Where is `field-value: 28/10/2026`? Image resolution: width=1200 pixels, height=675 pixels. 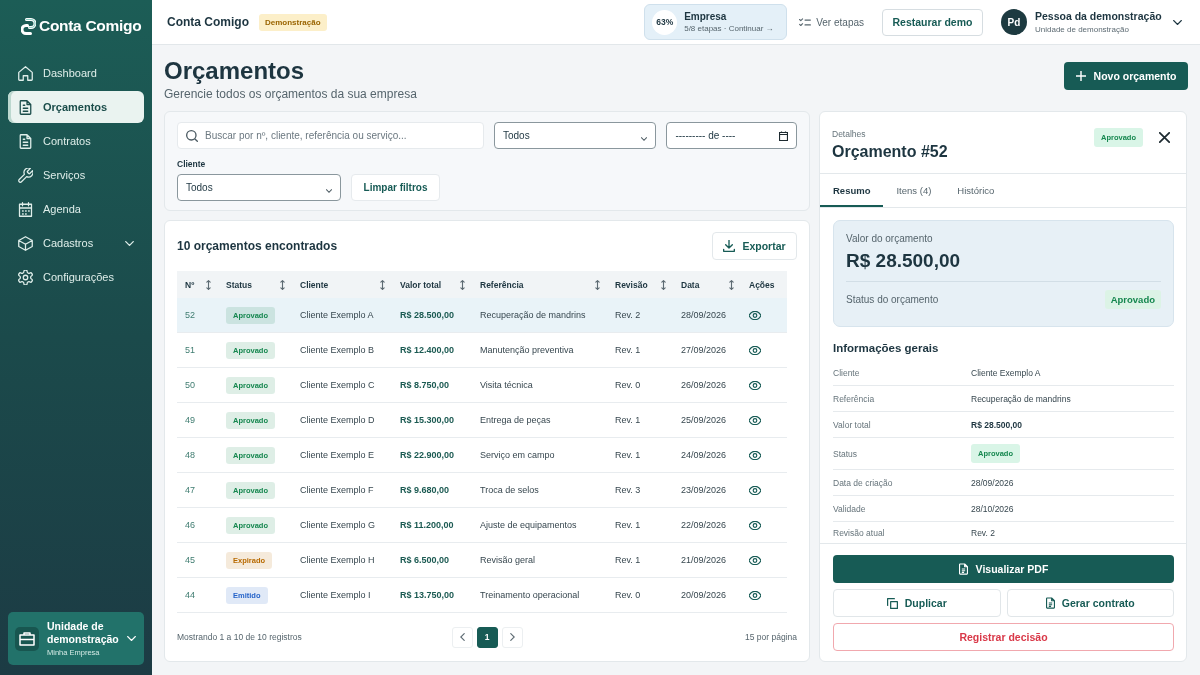
field-value: 28/10/2026 is located at coordinates (992, 508).